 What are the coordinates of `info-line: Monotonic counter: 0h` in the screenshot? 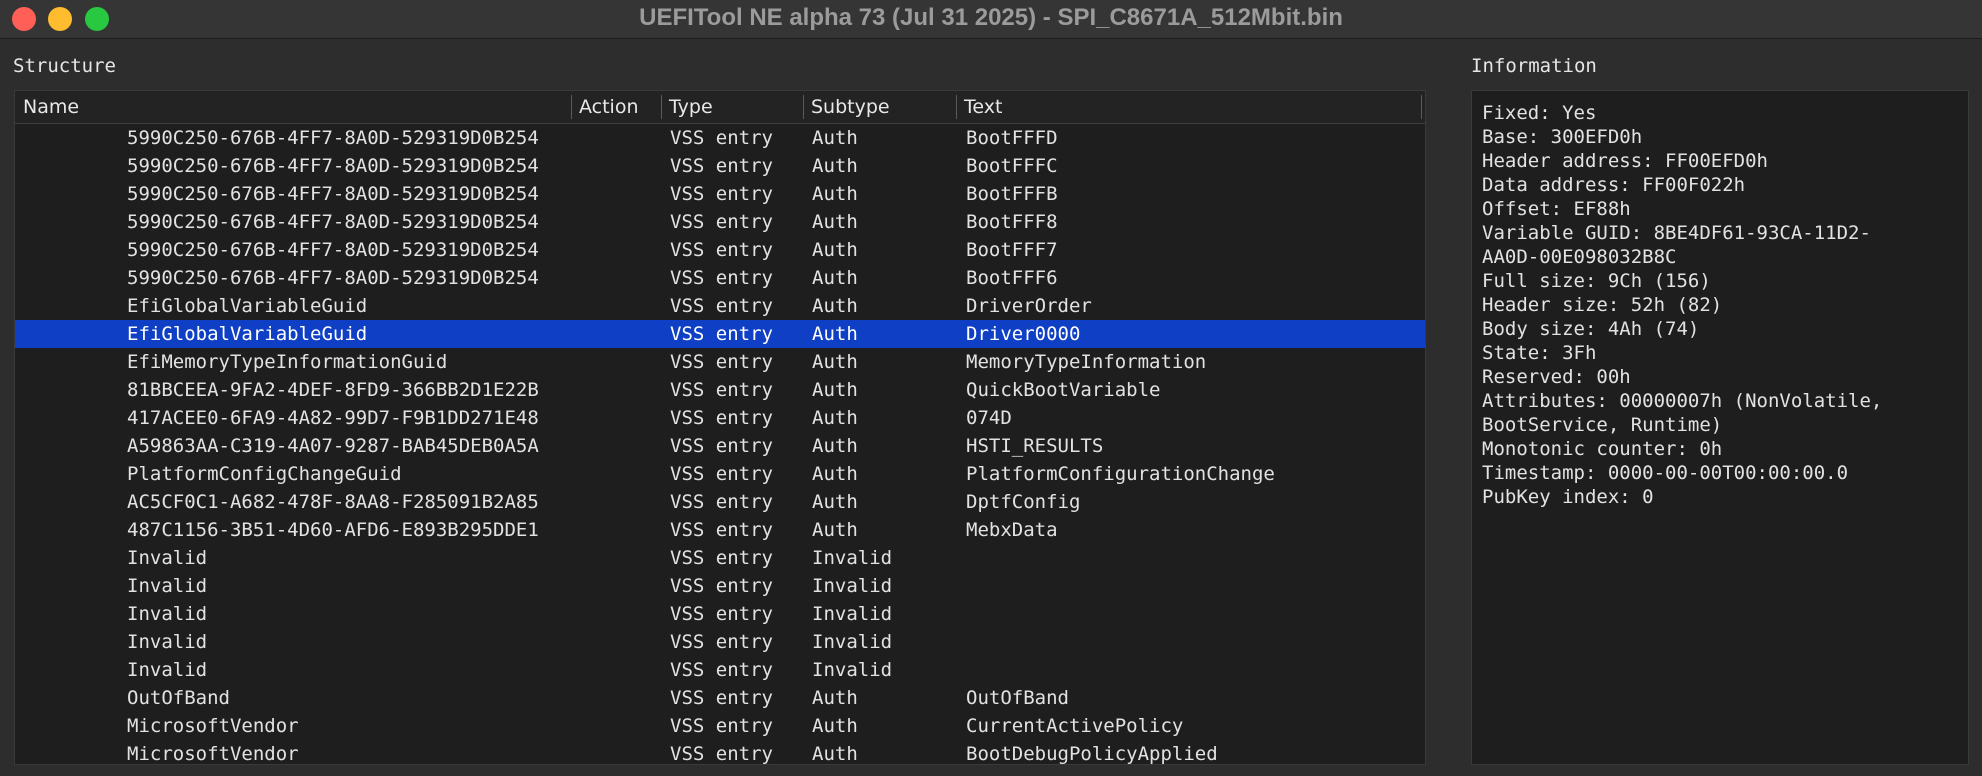 It's located at (1602, 449).